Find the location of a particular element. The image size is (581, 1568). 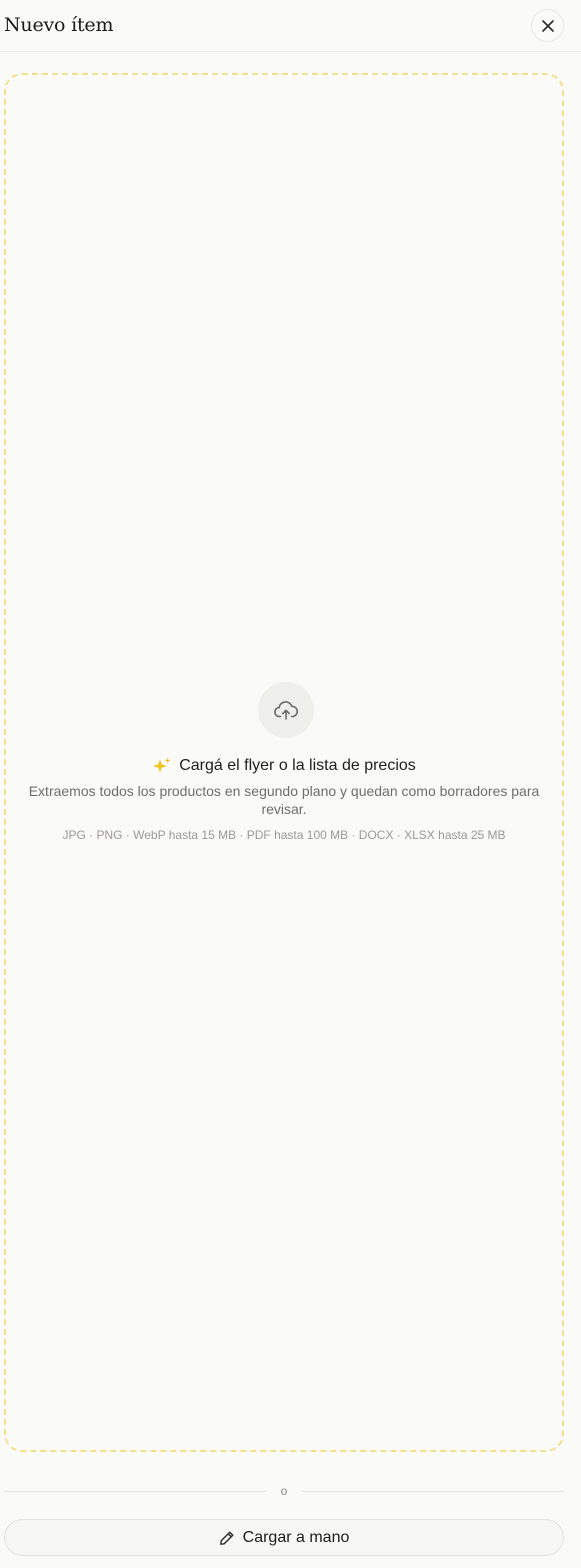

pencil-icon is located at coordinates (226, 1538).